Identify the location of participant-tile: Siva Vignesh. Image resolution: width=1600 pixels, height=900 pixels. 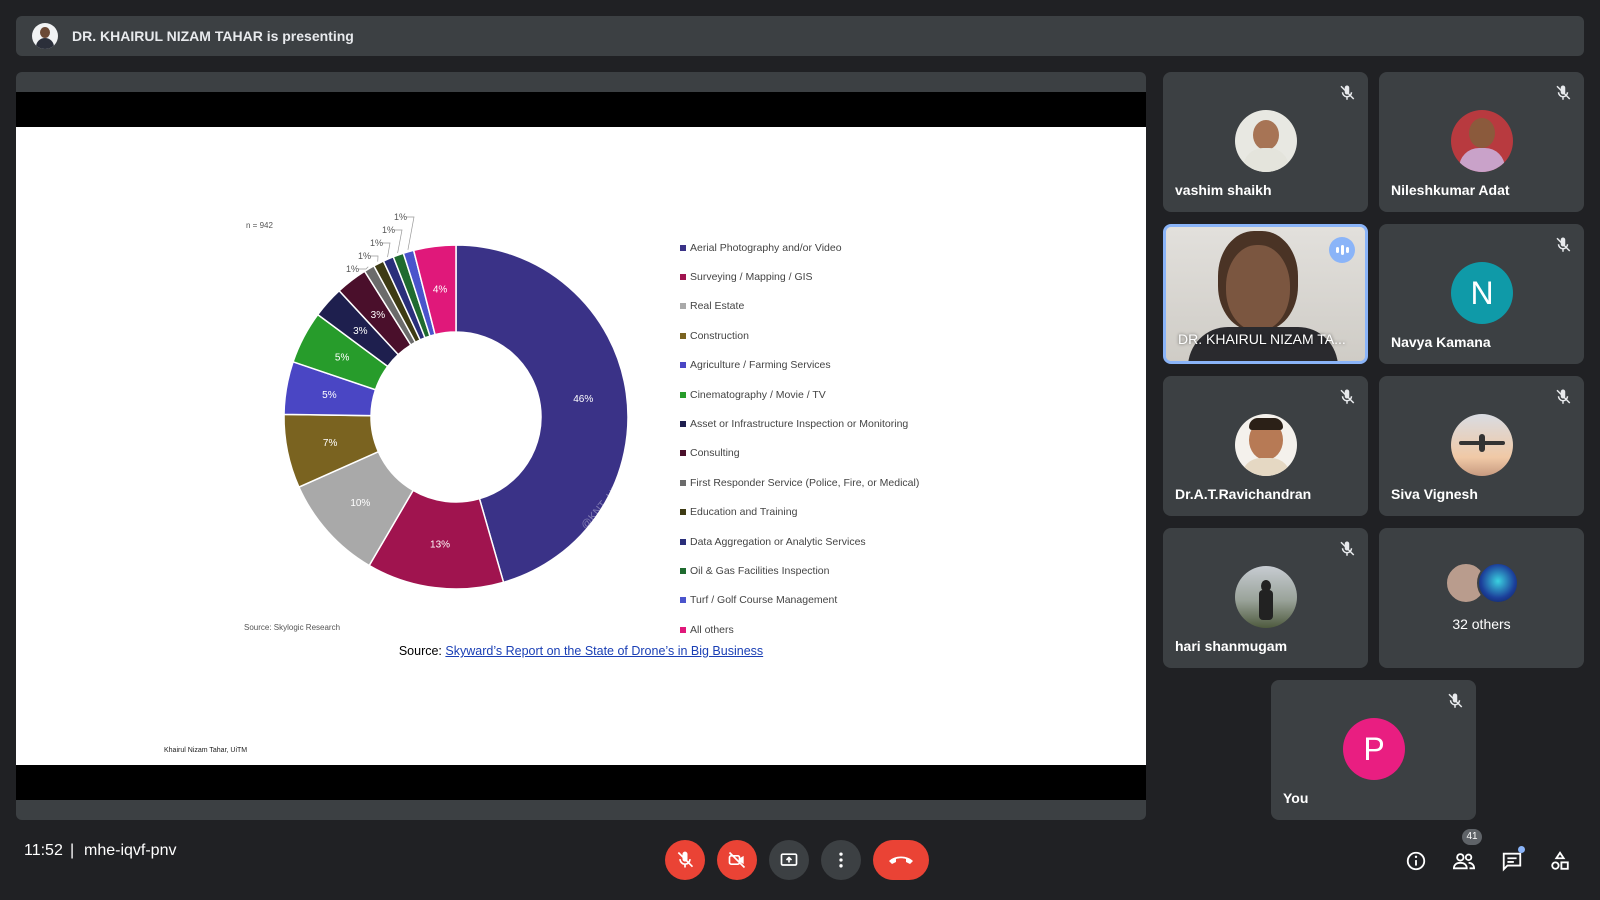
(1481, 446).